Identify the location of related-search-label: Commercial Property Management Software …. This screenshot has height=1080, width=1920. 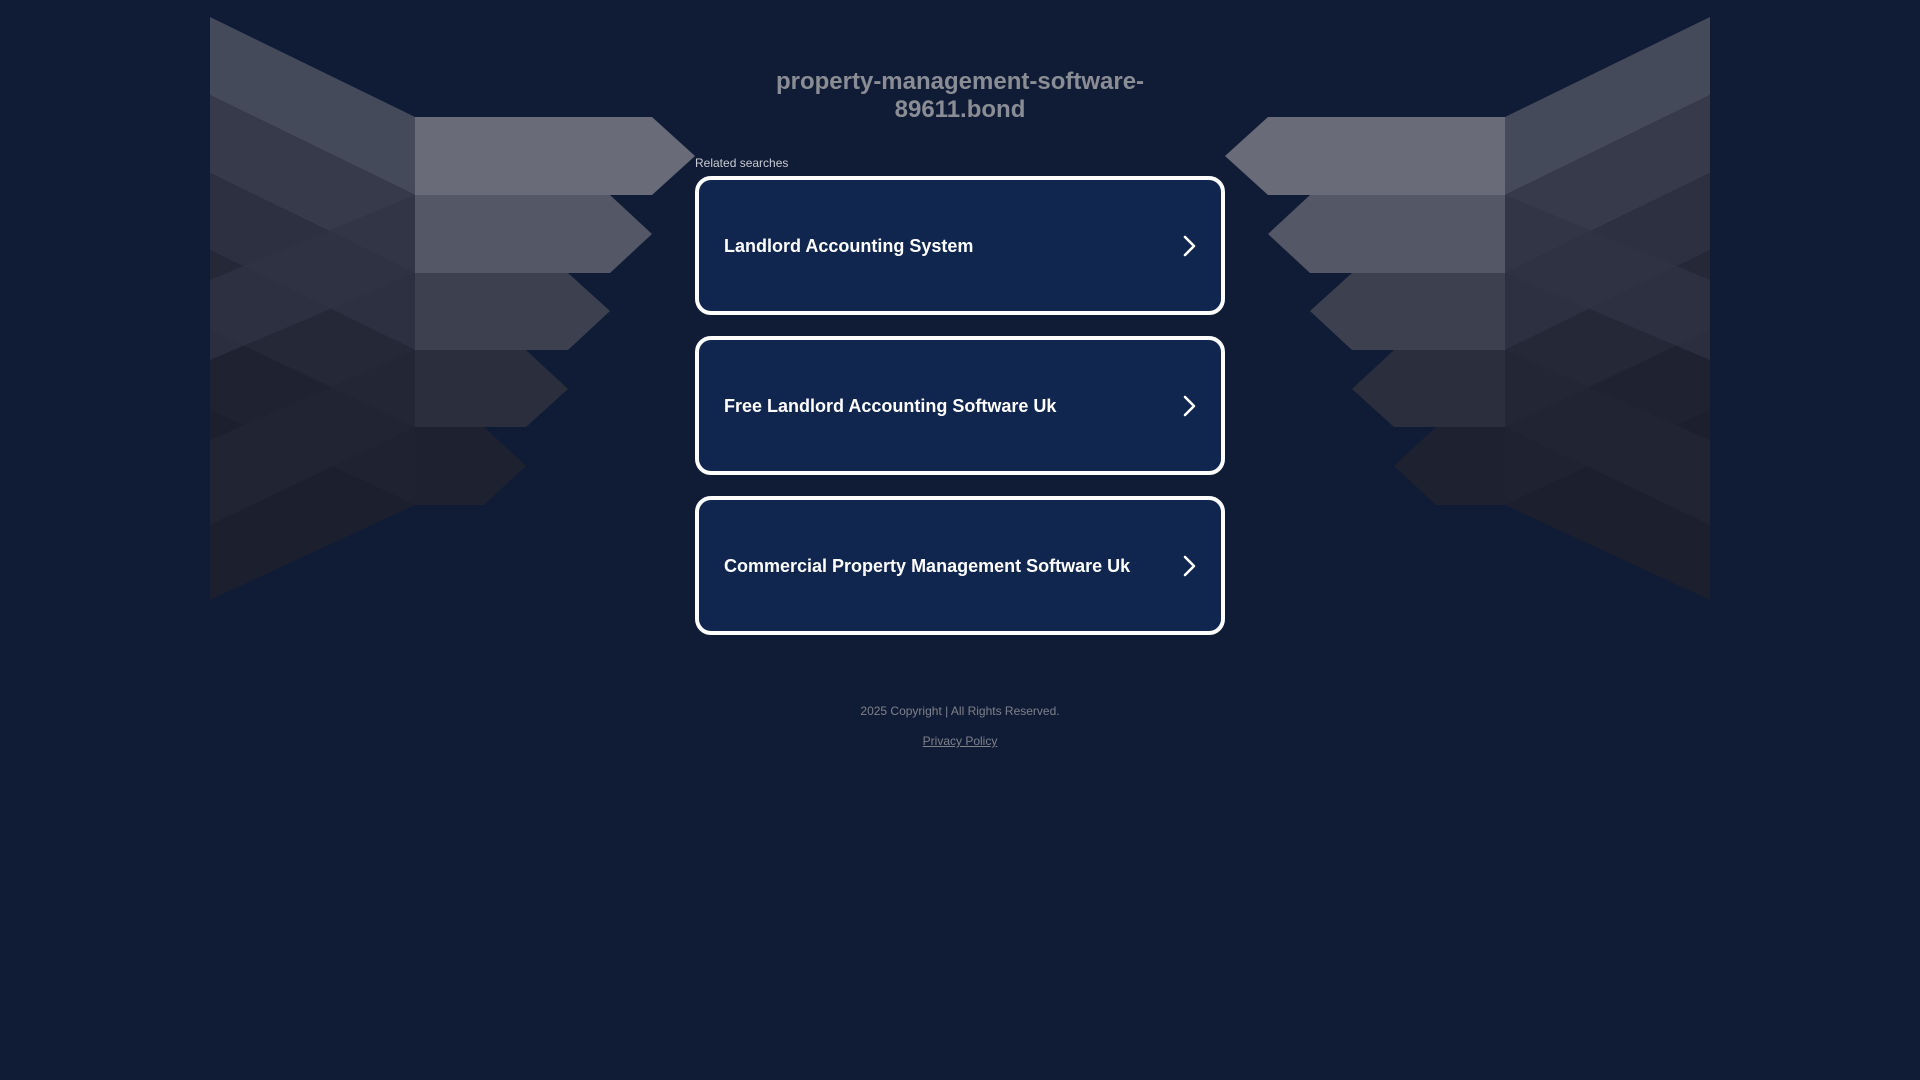
(927, 566).